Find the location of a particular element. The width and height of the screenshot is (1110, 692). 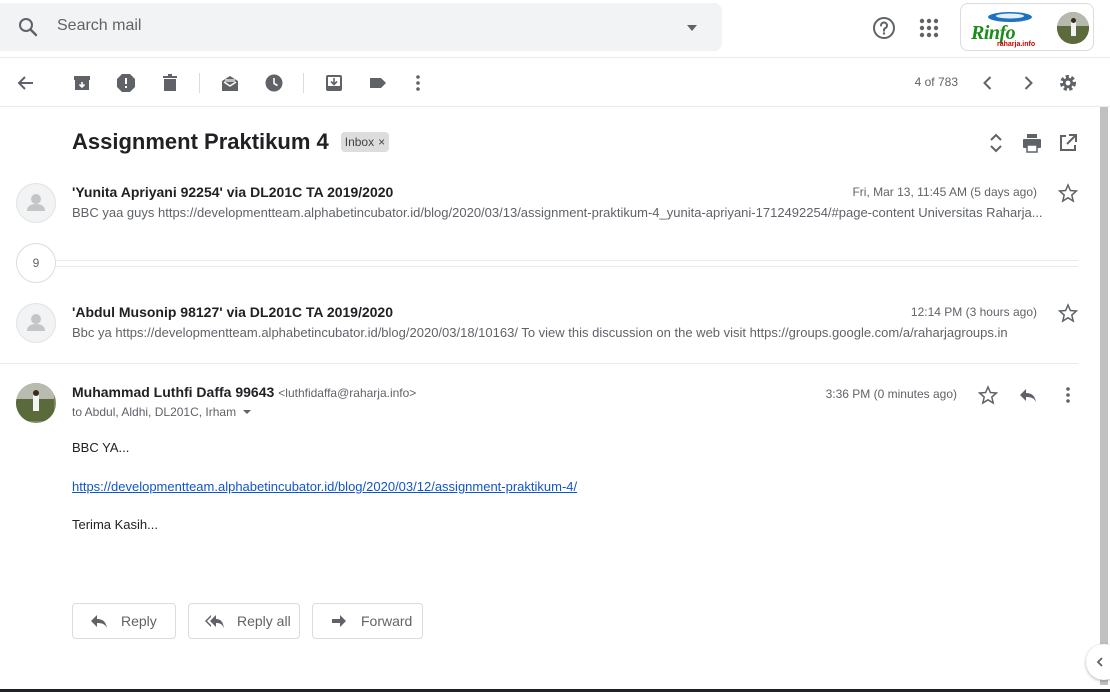

sender-avatar is located at coordinates (36, 403).